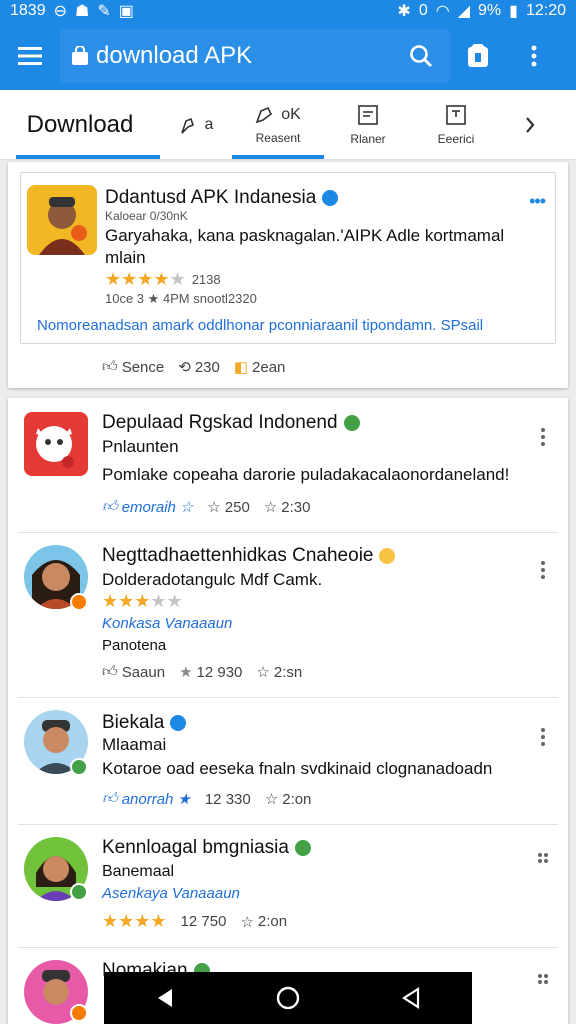 This screenshot has width=576, height=1024. Describe the element at coordinates (255, 56) in the screenshot. I see `search-box: download APK` at that location.